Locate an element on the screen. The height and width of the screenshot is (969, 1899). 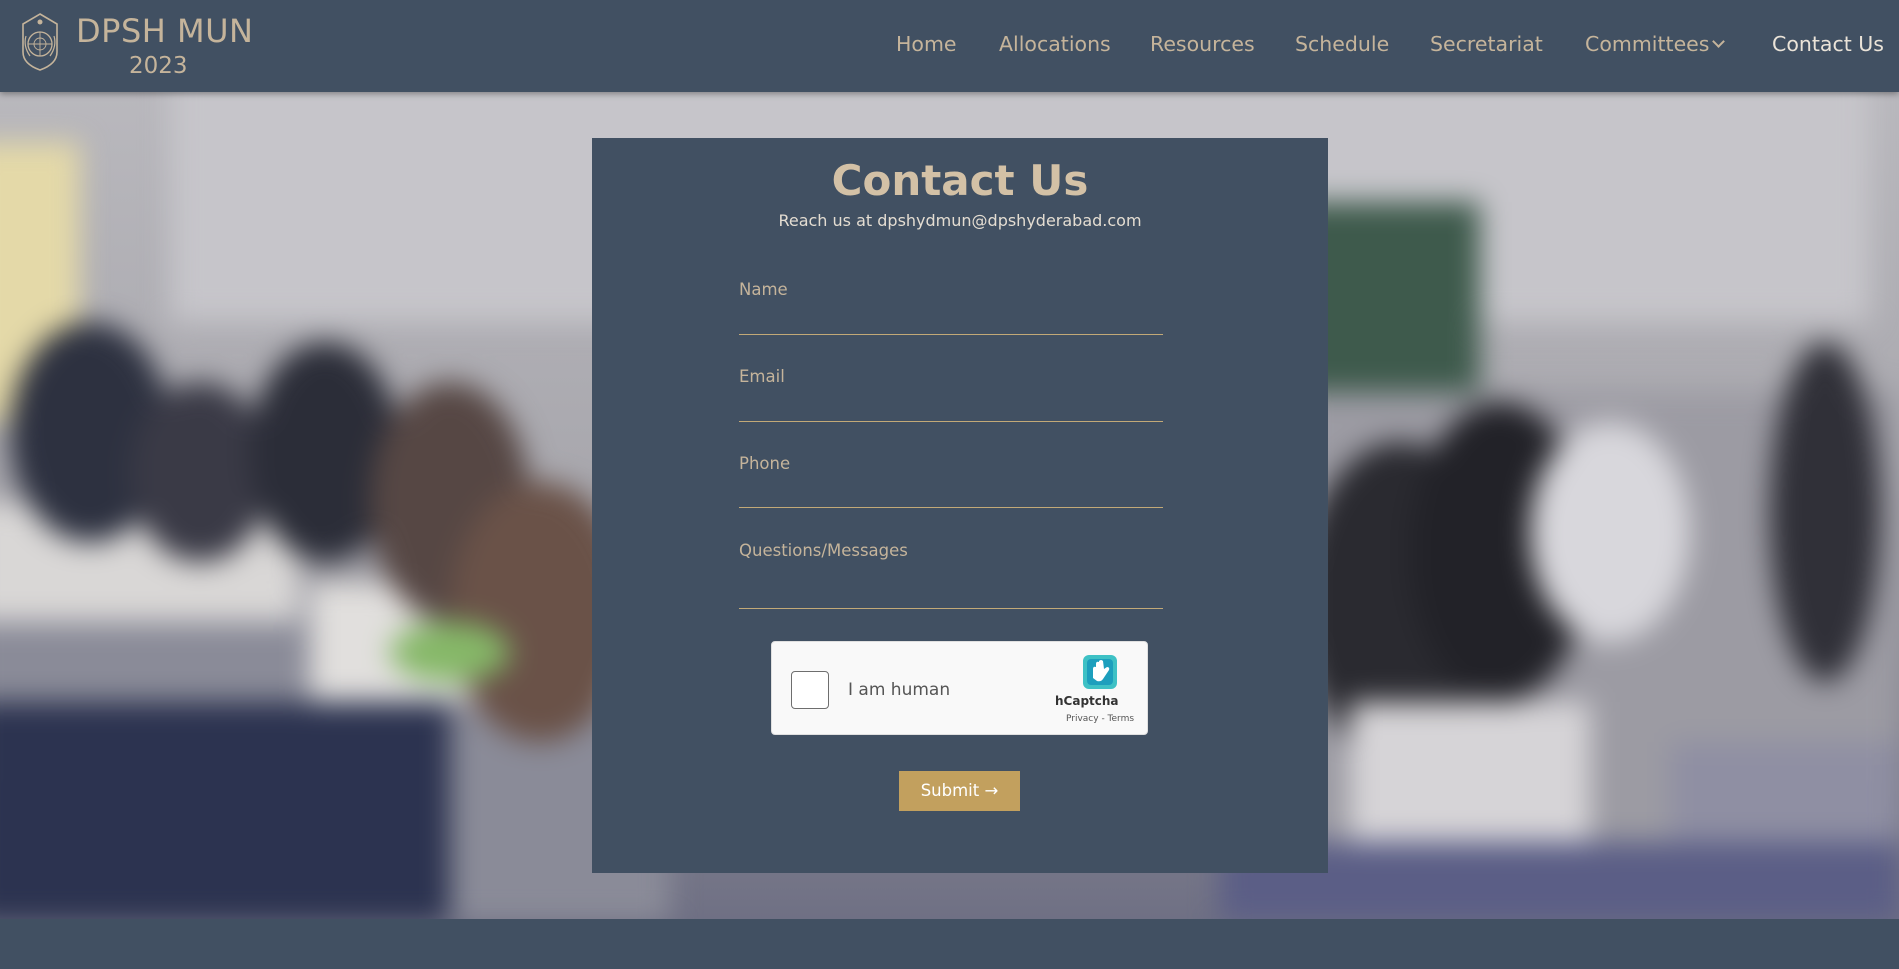
un-emblem-icon is located at coordinates (40, 42).